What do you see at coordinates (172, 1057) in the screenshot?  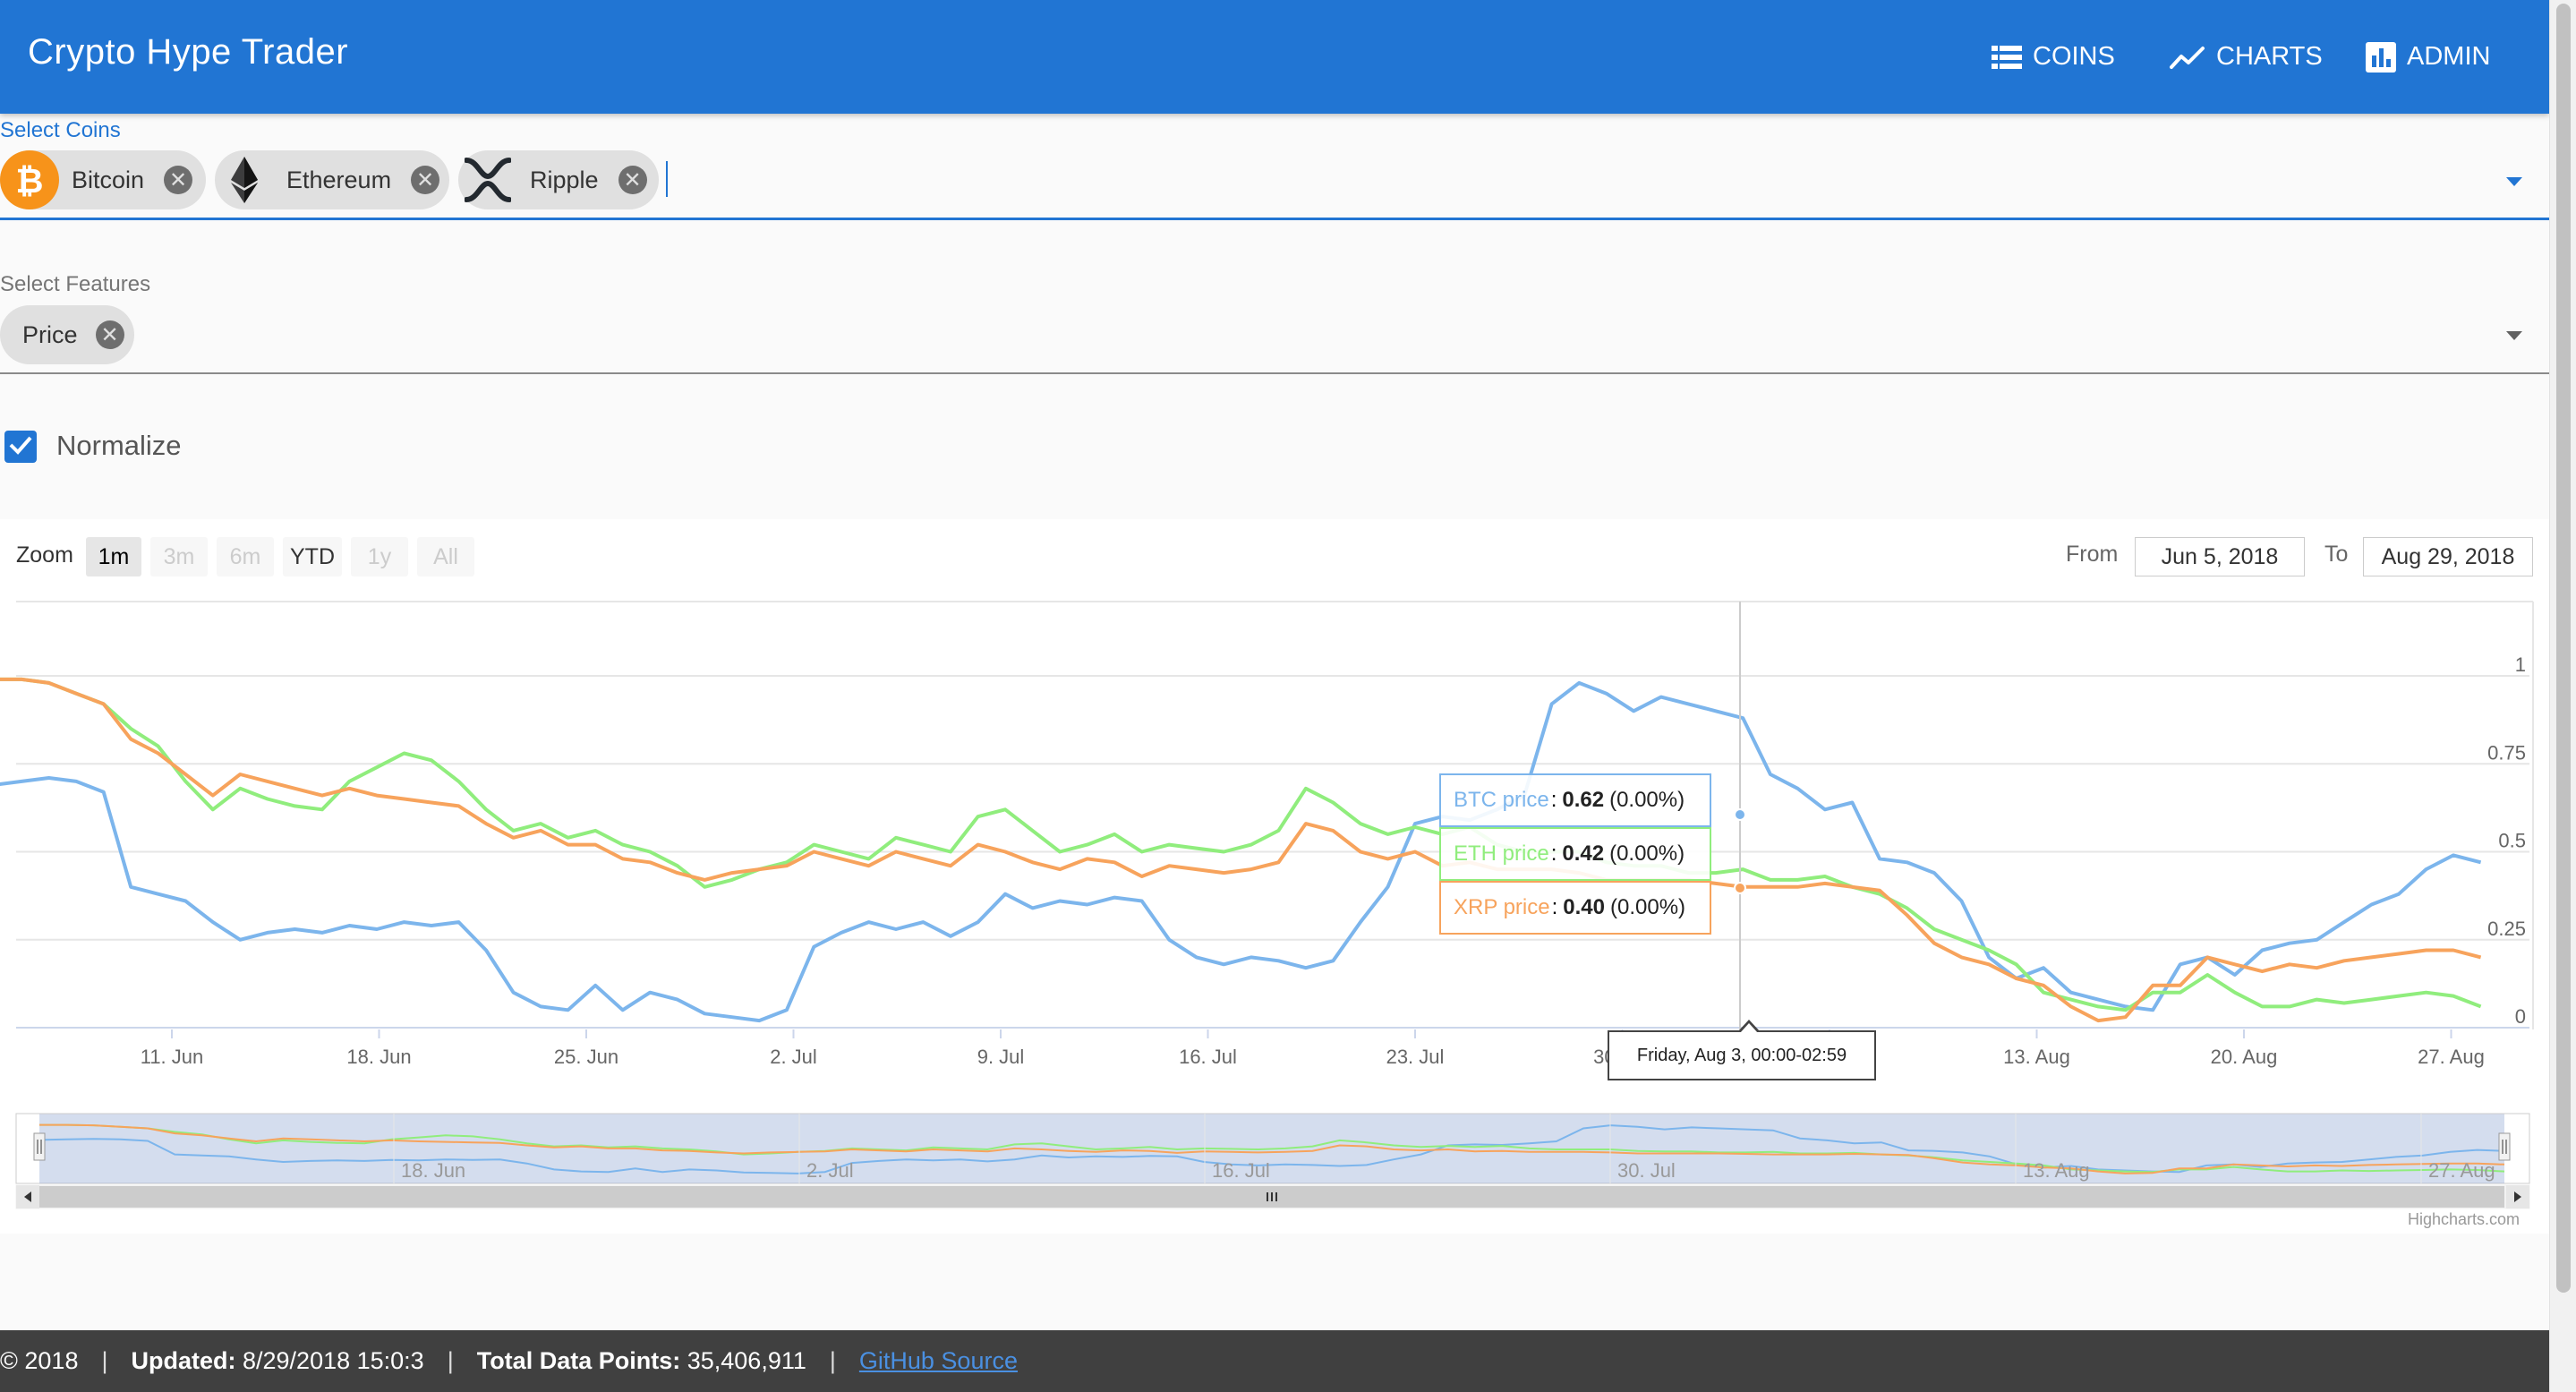 I see `x-tick-label: 11. Jun` at bounding box center [172, 1057].